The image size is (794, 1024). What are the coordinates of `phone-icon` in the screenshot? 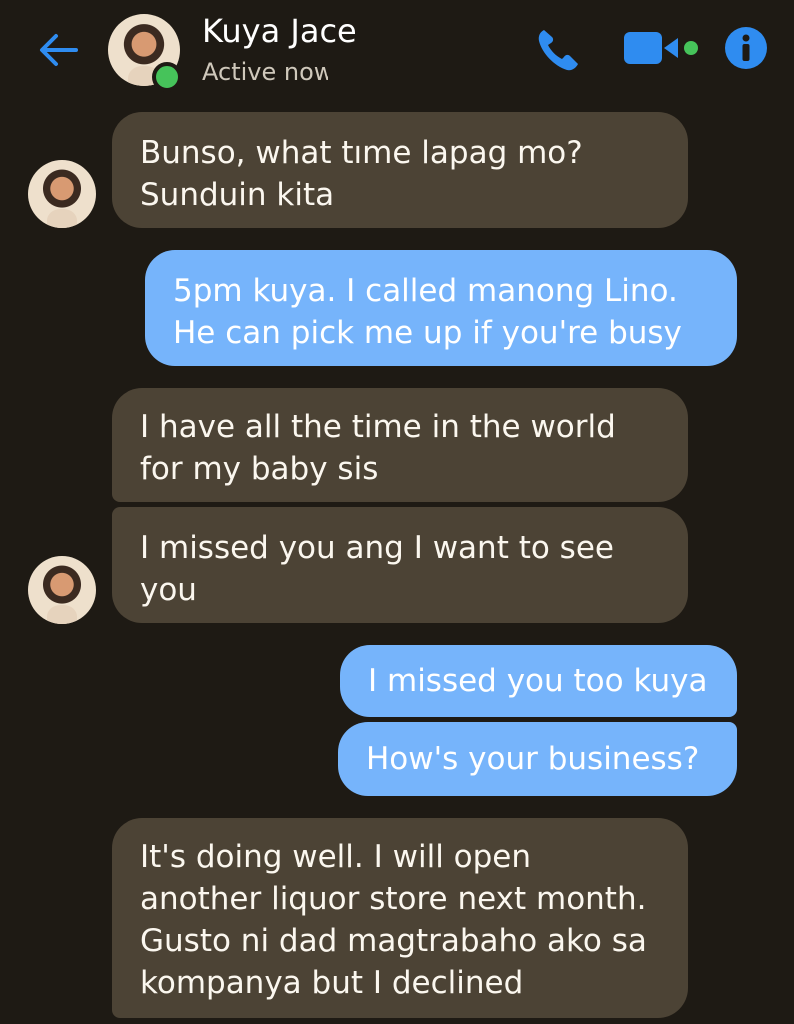 It's located at (558, 50).